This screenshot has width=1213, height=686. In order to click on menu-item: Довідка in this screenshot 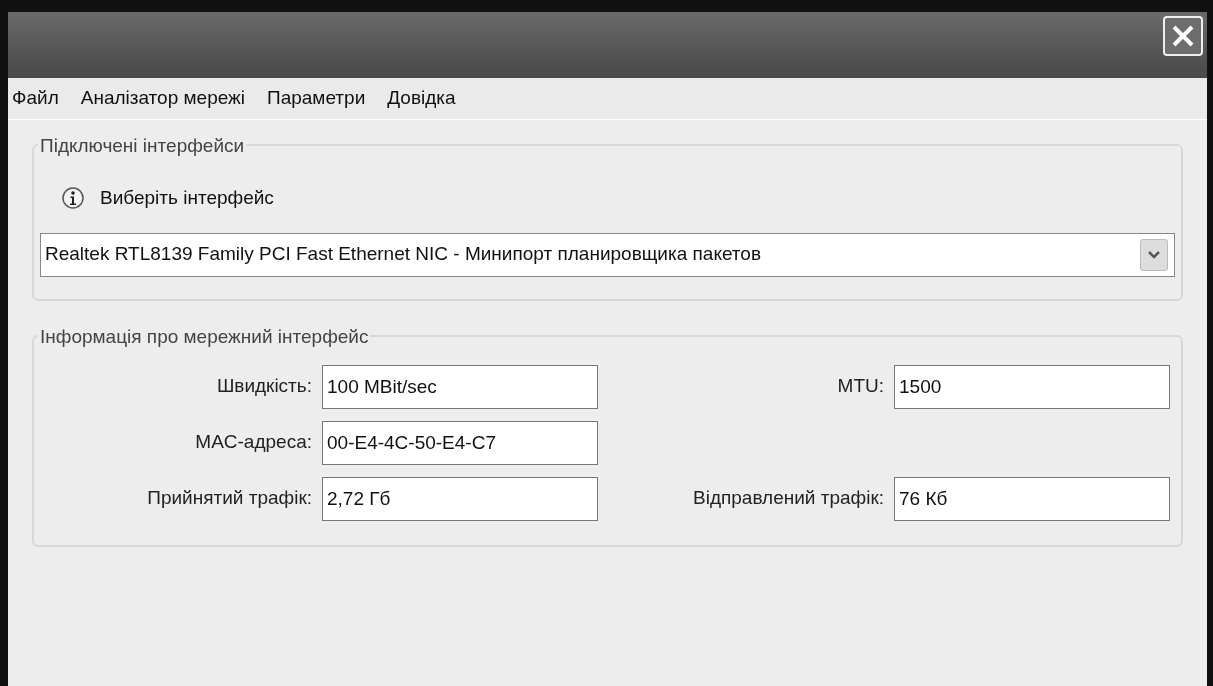, I will do `click(421, 98)`.